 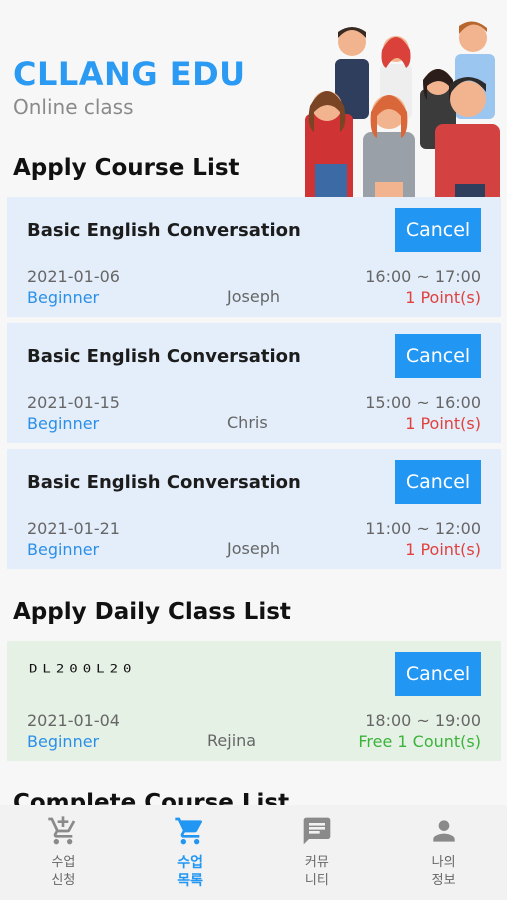 I want to click on person-icon, so click(x=443, y=831).